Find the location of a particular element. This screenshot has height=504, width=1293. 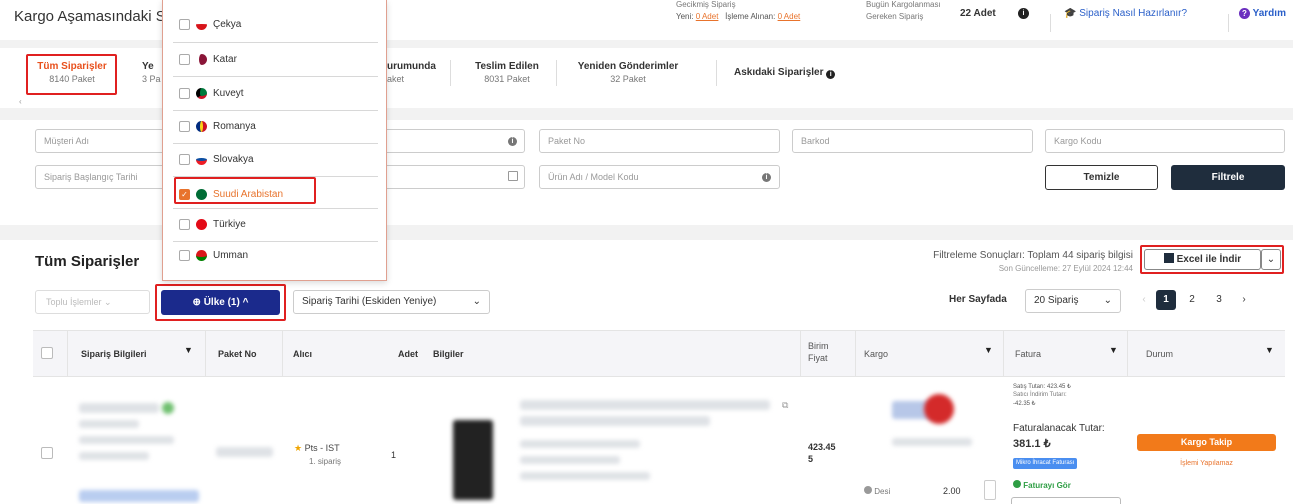

tab-kargo-durumunda: urumunda aket is located at coordinates (417, 73).